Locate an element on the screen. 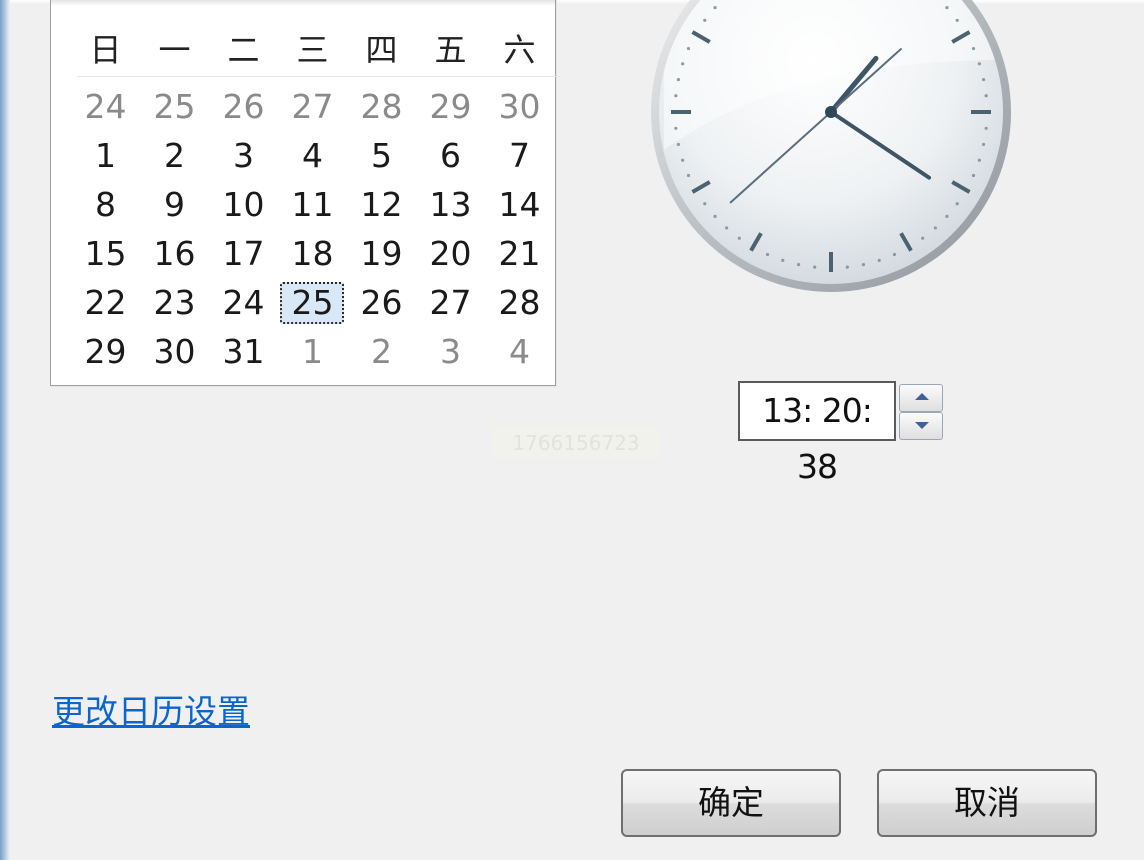  calendar-day-label: 19 is located at coordinates (381, 253).